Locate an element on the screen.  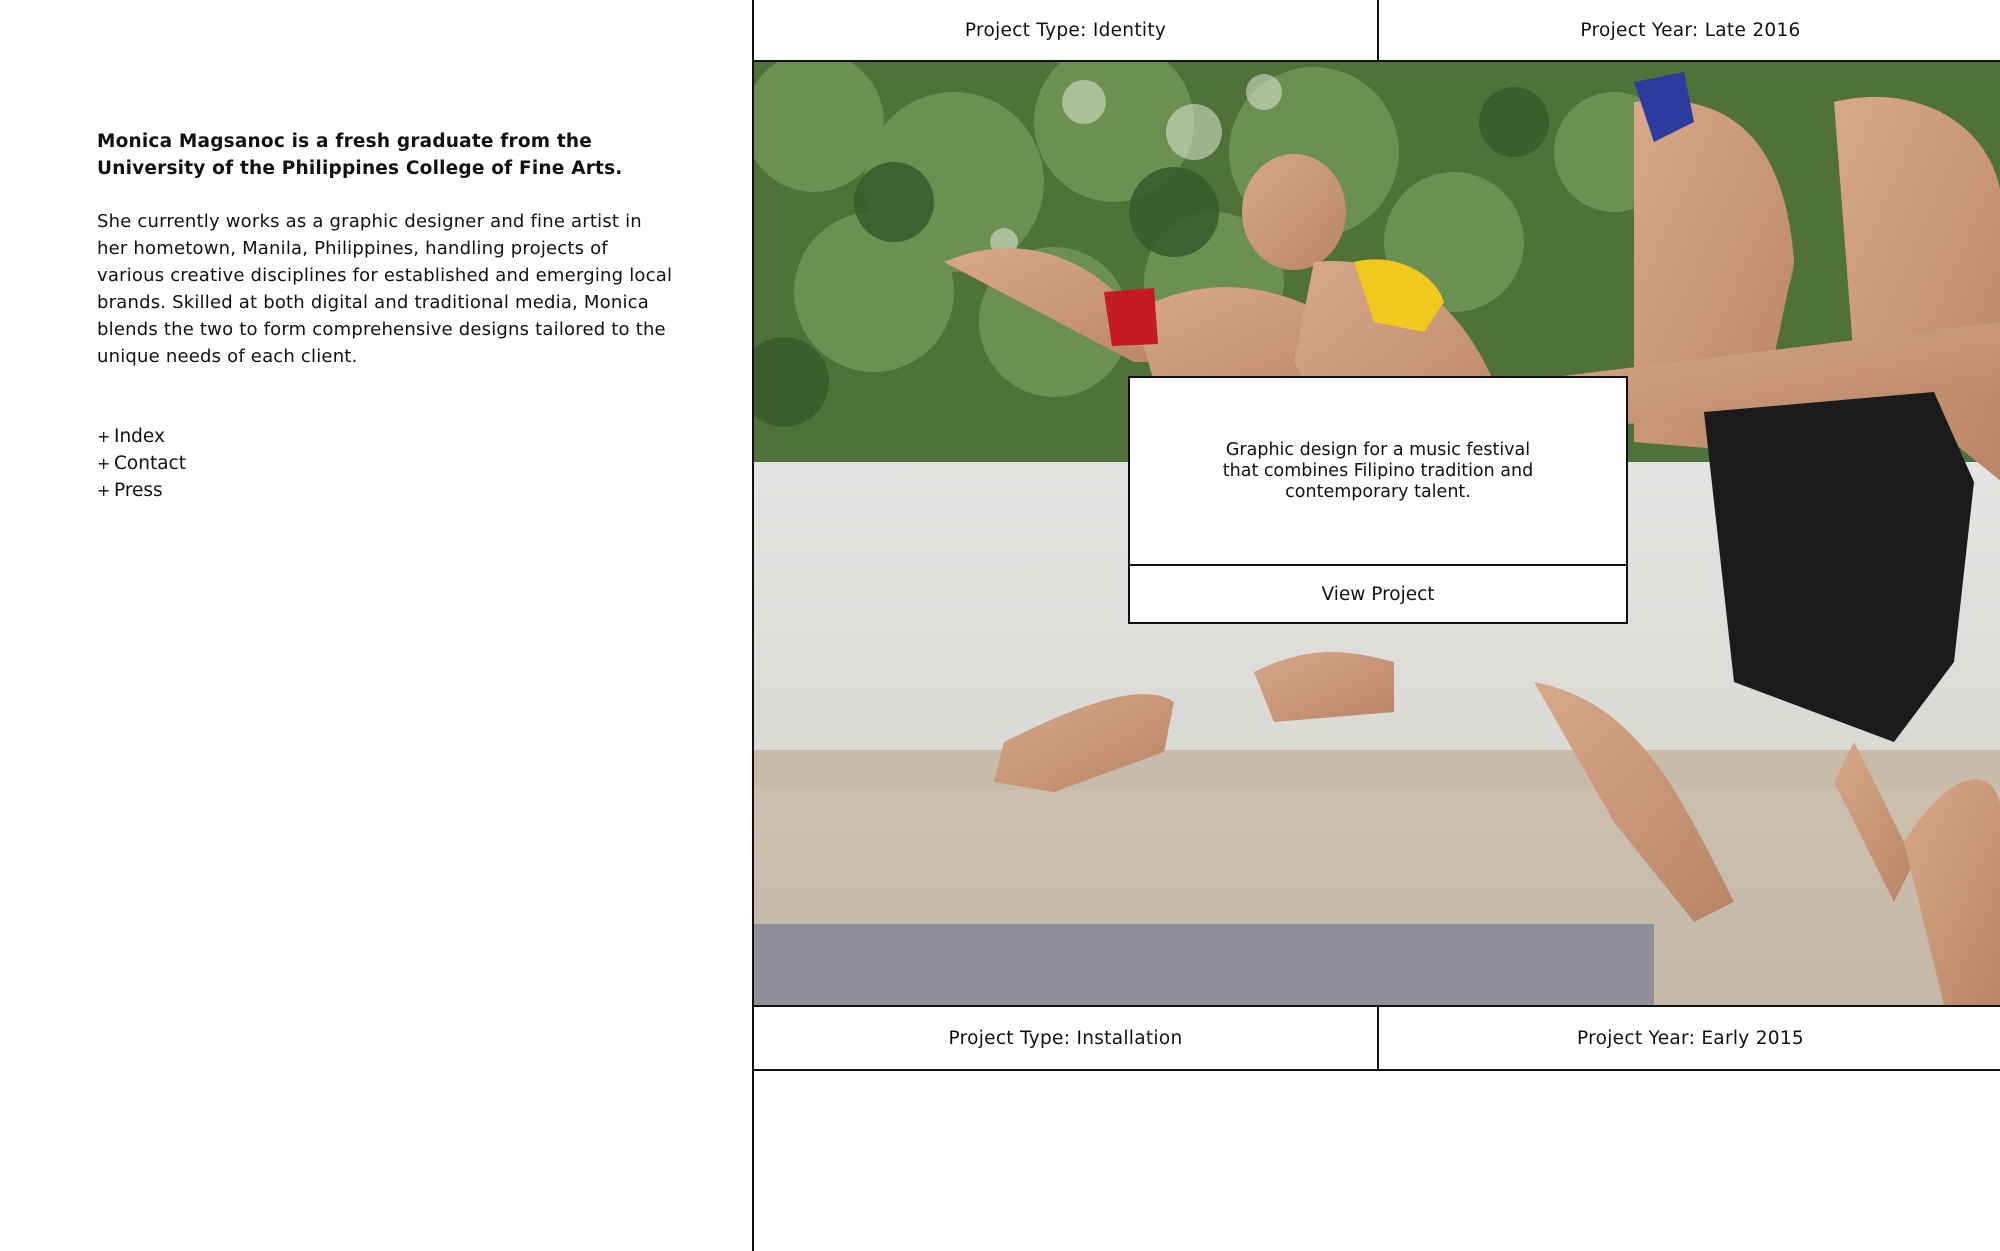
project-year: Project Year: Early 2015 is located at coordinates (1690, 1038).